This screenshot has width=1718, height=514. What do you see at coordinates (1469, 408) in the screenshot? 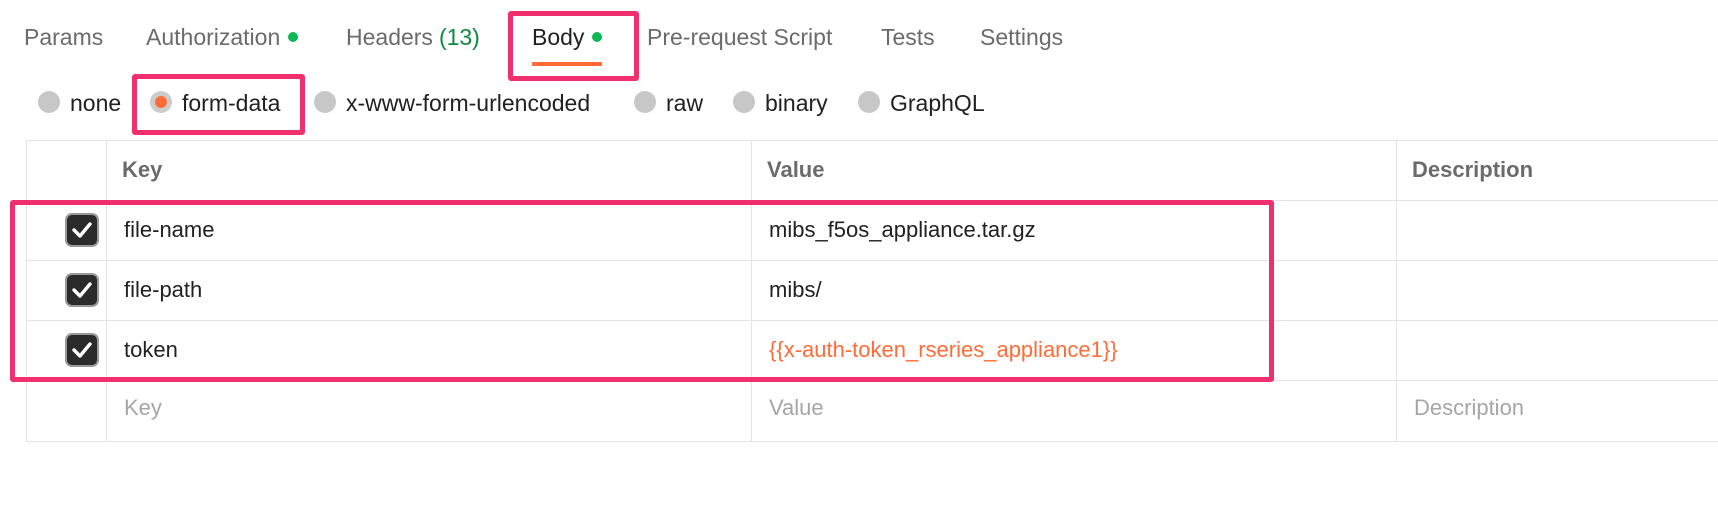
I see `new-description-input: Description` at bounding box center [1469, 408].